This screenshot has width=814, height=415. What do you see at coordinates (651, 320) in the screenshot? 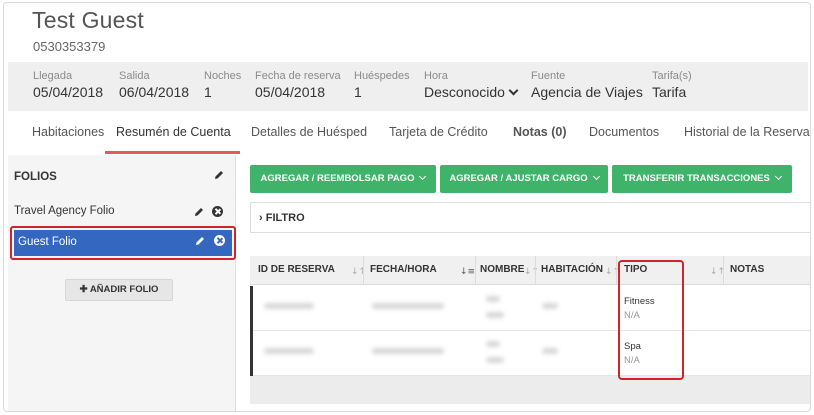
I see `type-column-highlight` at bounding box center [651, 320].